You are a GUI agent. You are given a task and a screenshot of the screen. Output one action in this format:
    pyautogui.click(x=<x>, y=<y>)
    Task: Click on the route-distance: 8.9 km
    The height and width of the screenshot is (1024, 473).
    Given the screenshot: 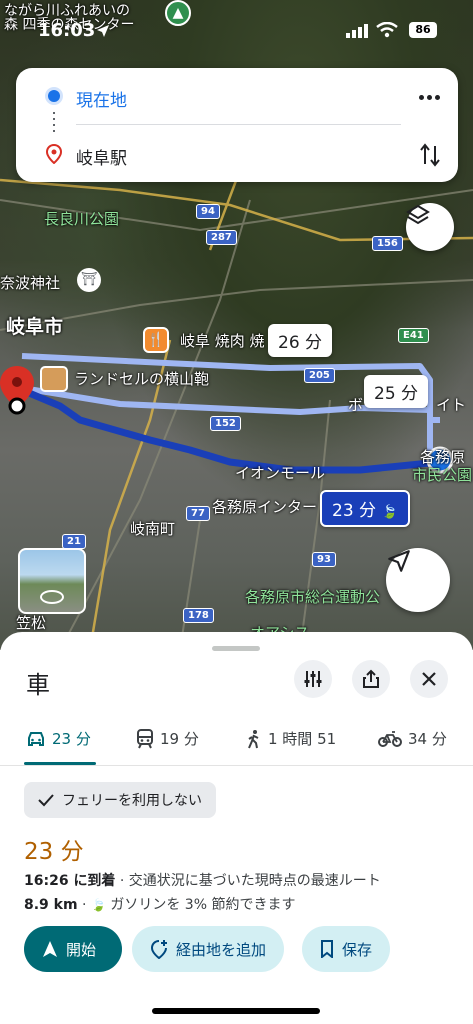 What is the action you would take?
    pyautogui.click(x=51, y=905)
    